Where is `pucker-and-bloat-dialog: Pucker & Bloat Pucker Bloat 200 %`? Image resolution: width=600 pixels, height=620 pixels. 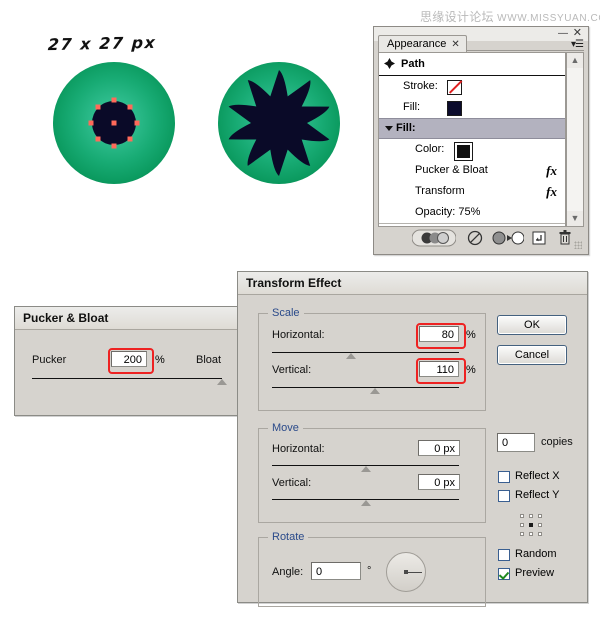 pucker-and-bloat-dialog: Pucker & Bloat Pucker Bloat 200 % is located at coordinates (126, 361).